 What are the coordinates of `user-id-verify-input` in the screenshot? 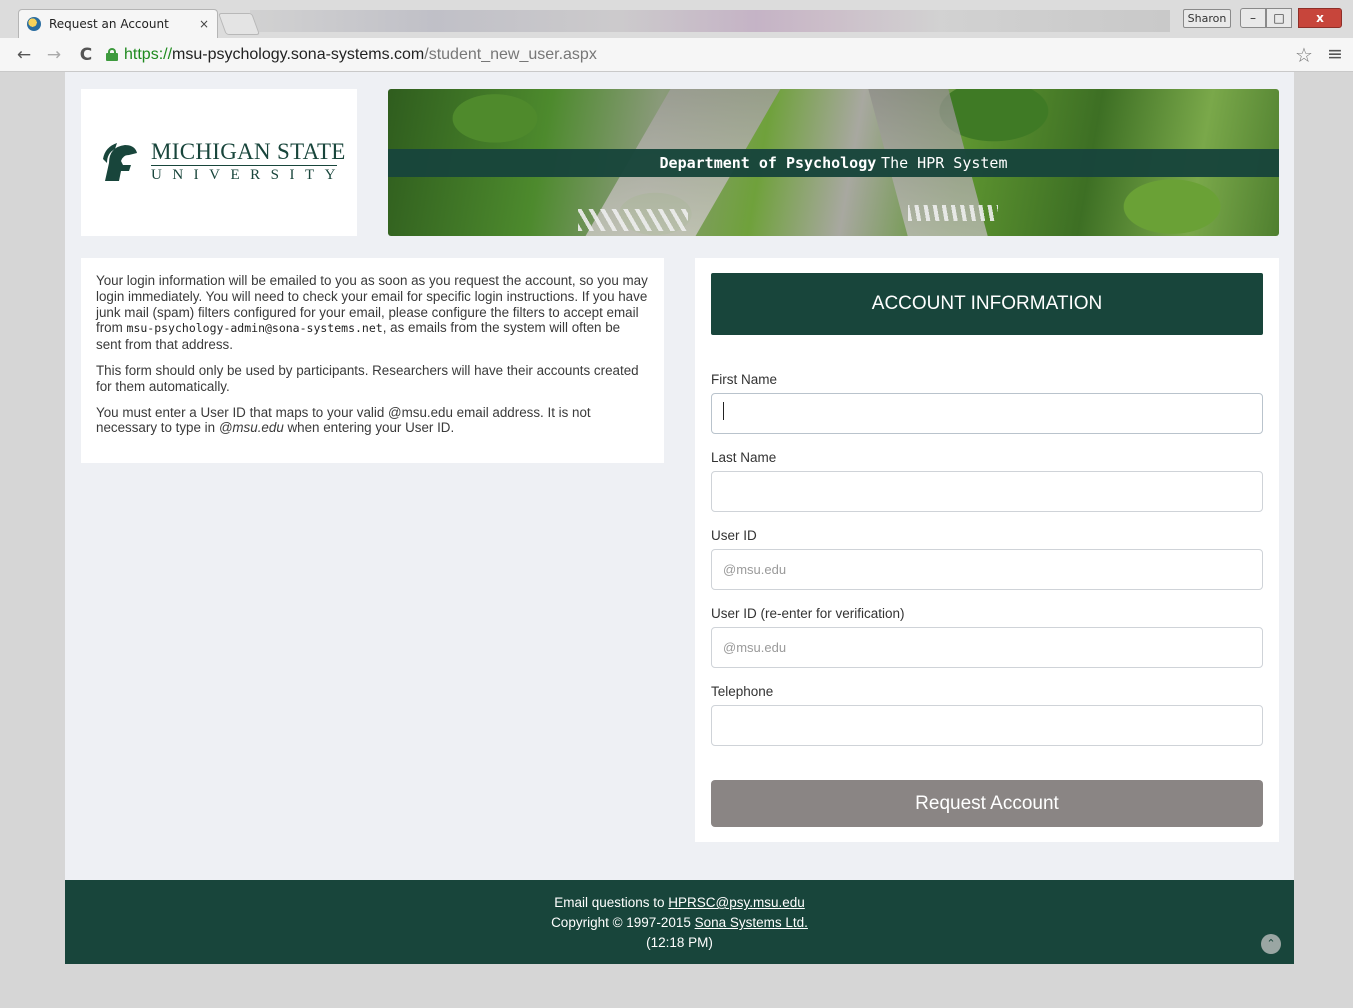 It's located at (987, 647).